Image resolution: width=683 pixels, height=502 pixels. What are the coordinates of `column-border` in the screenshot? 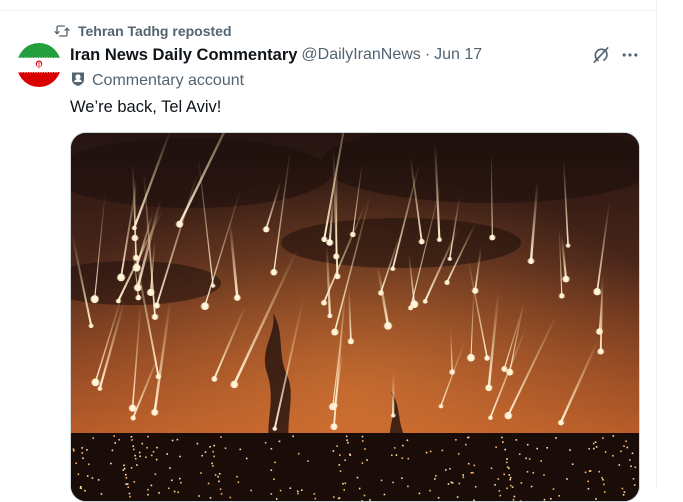 It's located at (656, 244).